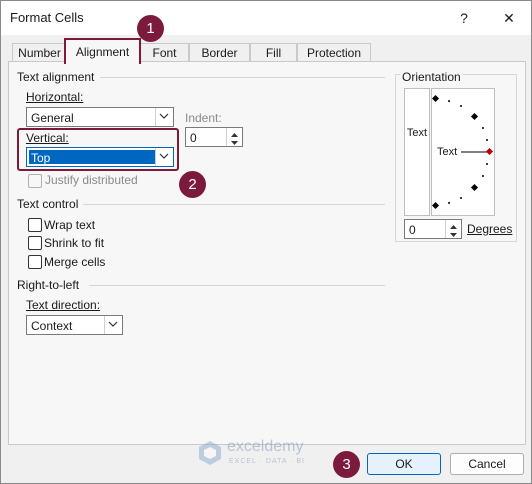 Image resolution: width=532 pixels, height=484 pixels. Describe the element at coordinates (214, 137) in the screenshot. I see `indent-spinner: 0` at that location.